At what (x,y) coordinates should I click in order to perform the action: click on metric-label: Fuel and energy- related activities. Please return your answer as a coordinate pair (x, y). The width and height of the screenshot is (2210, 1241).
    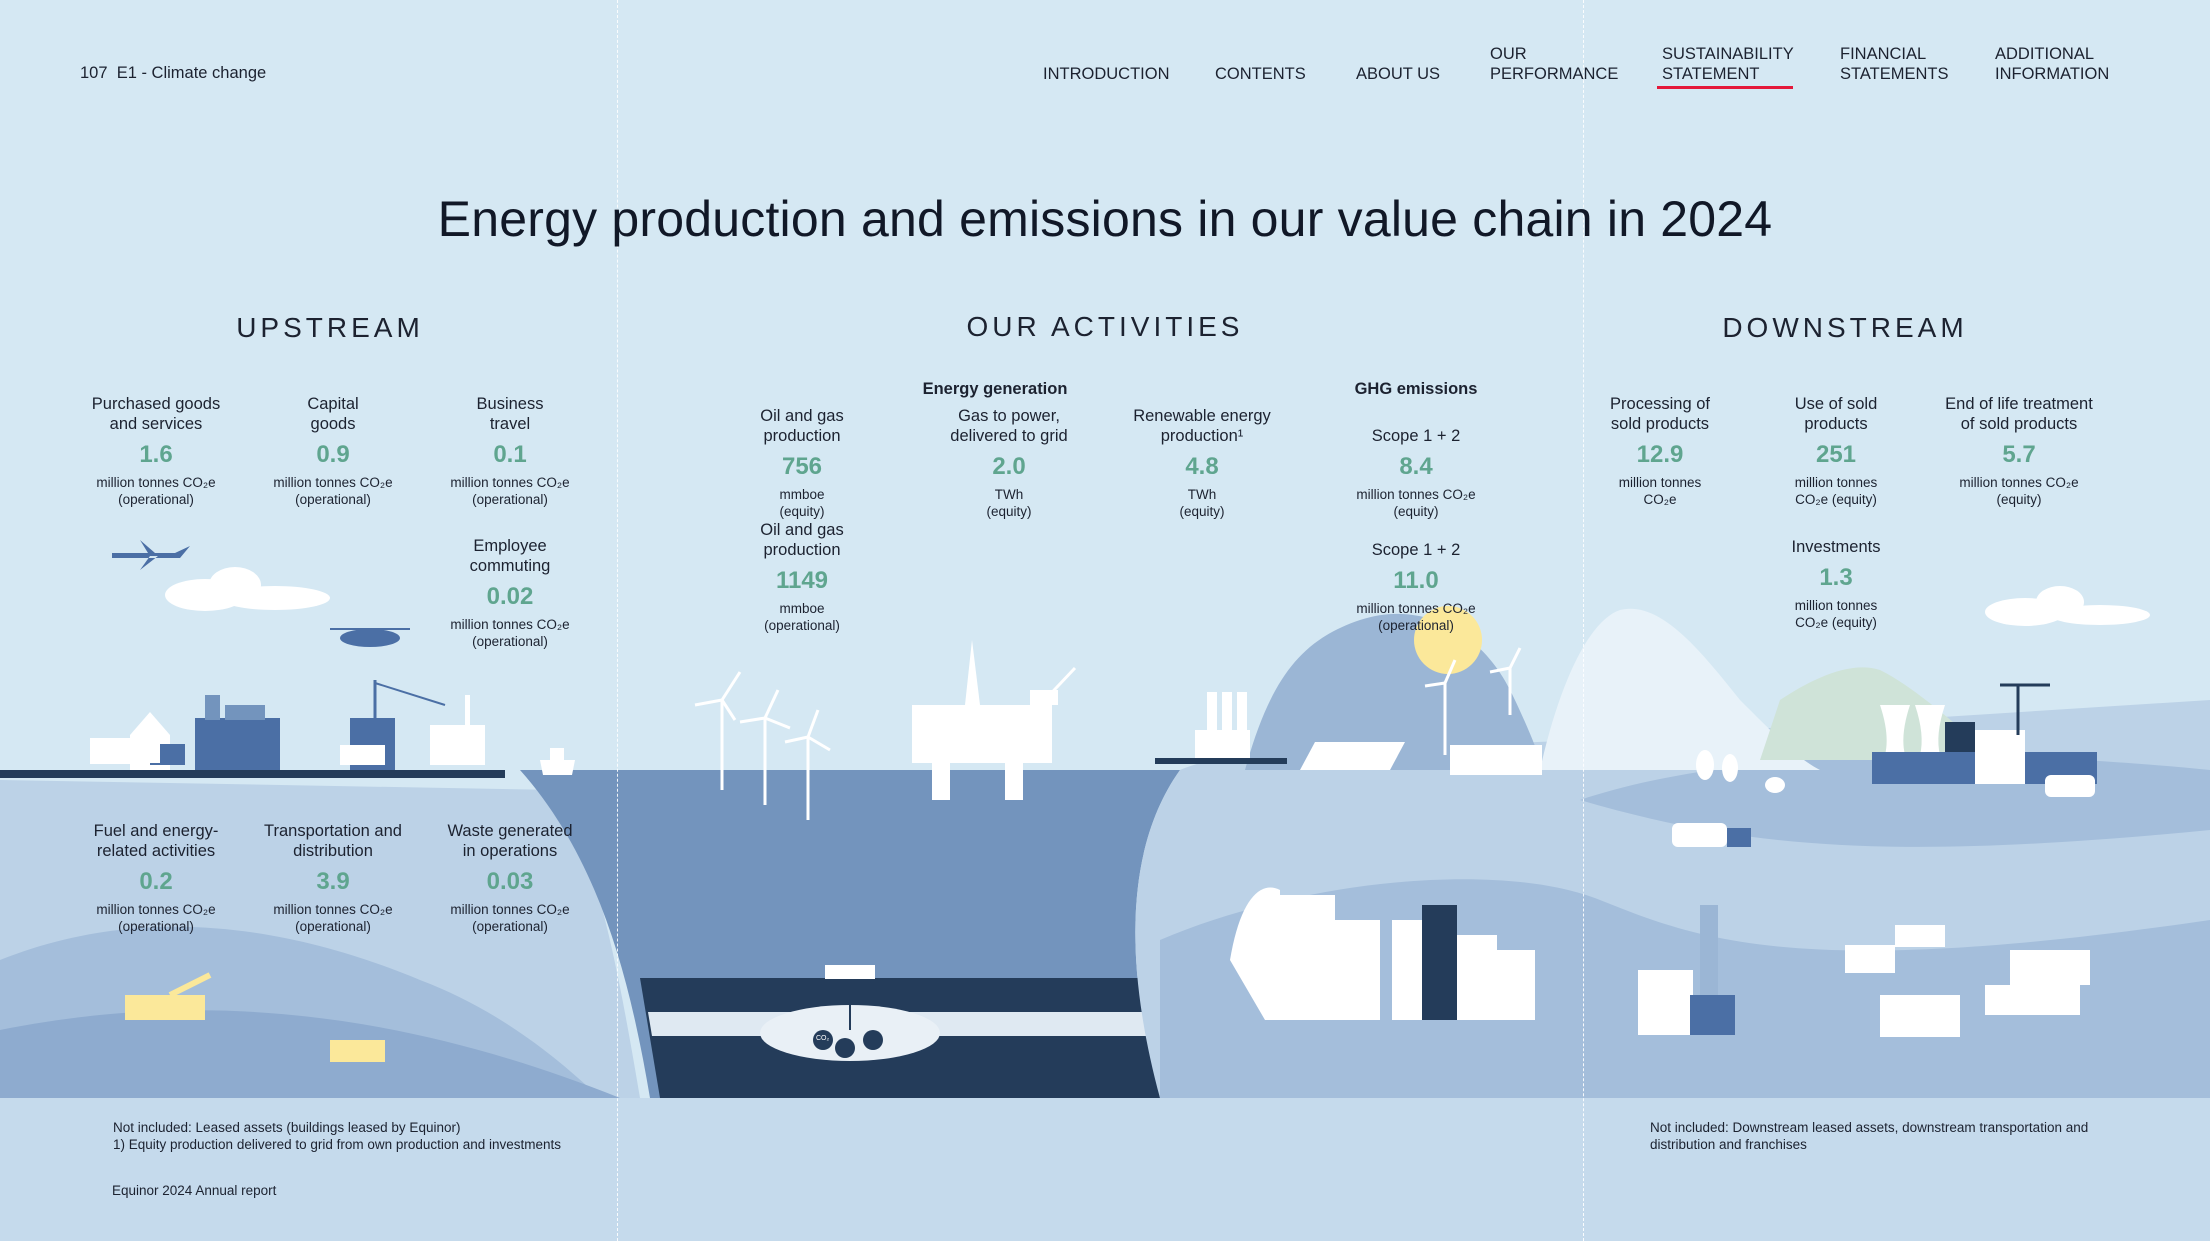
    Looking at the image, I should click on (156, 841).